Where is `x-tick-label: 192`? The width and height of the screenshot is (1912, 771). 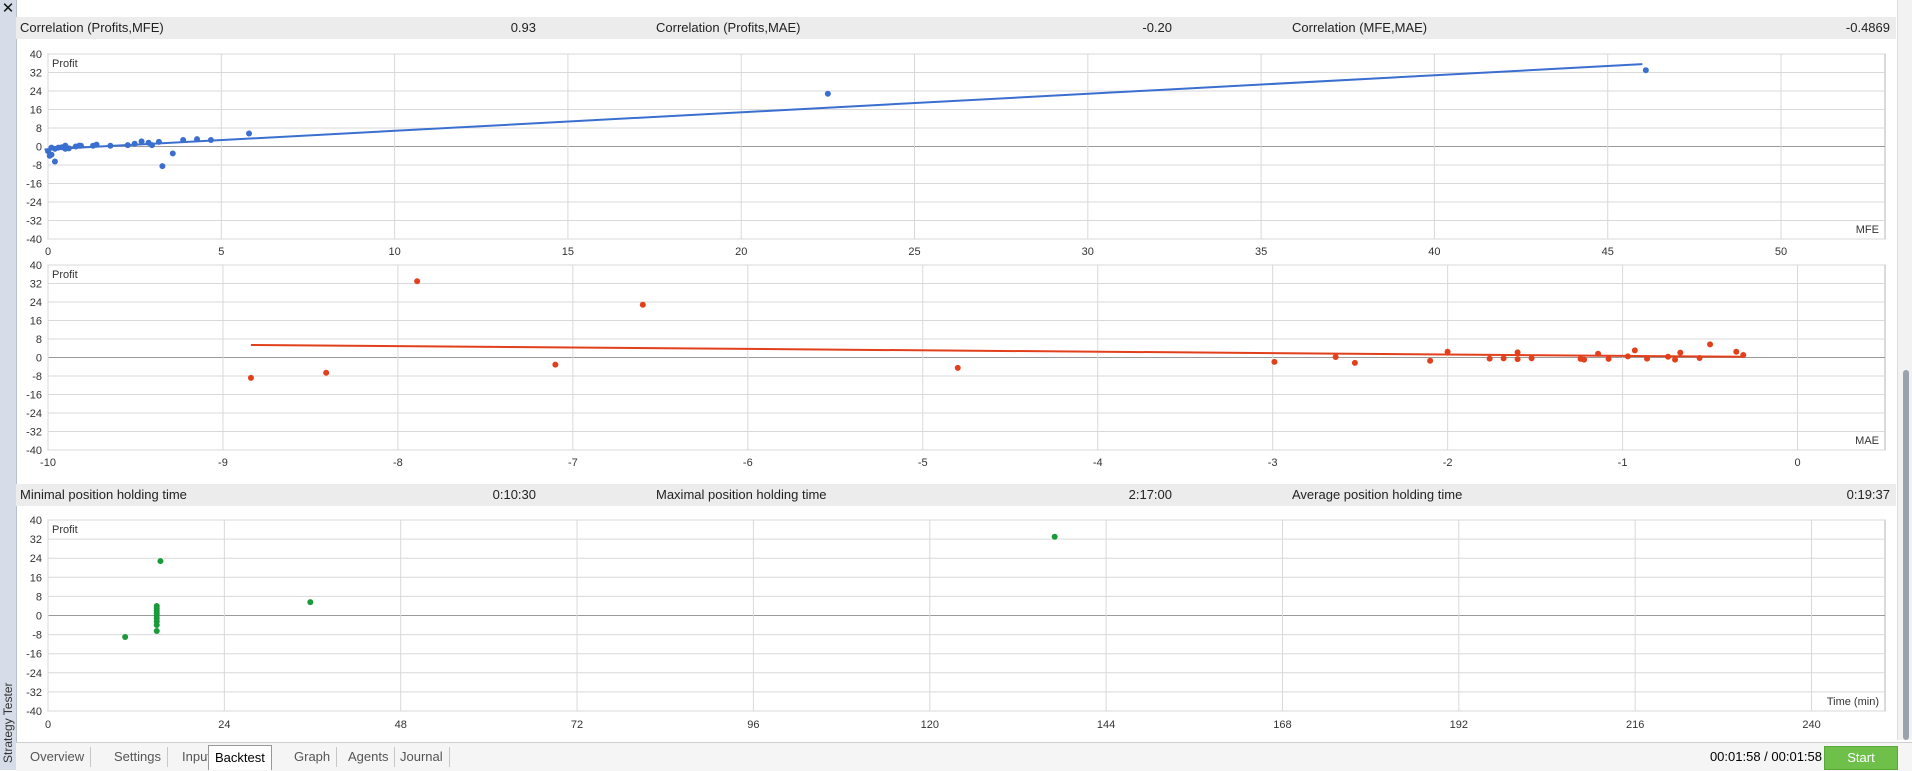 x-tick-label: 192 is located at coordinates (1459, 725).